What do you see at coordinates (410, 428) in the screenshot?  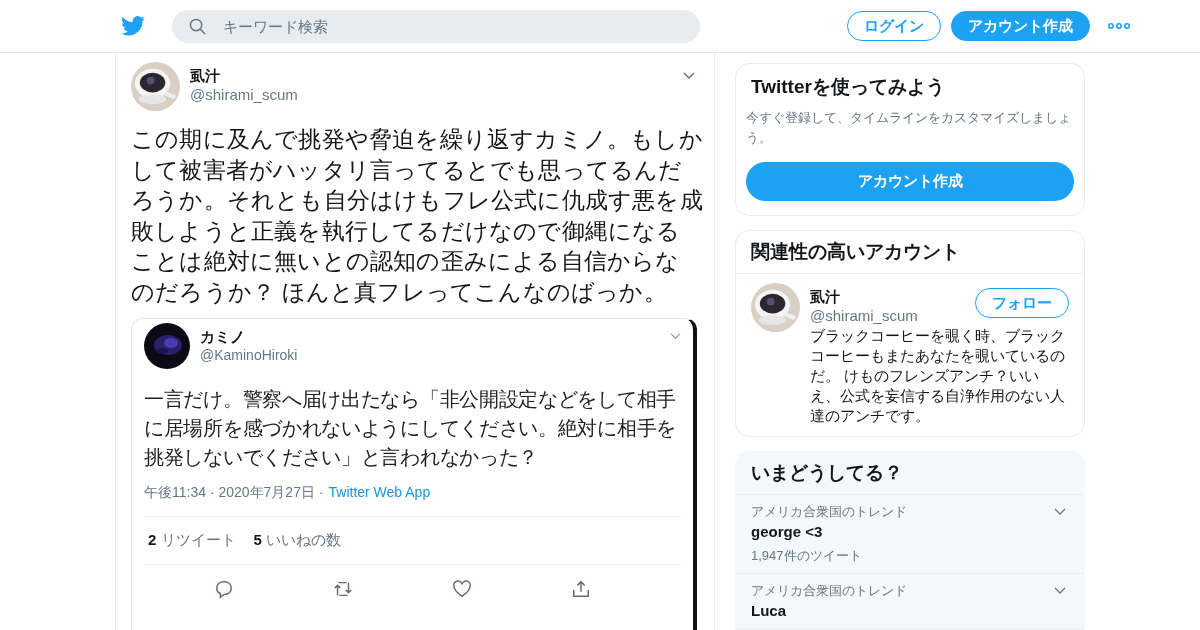 I see `quoted-tweet-text: 一言だけ。警察へ届け出たなら「非公開設定などをして相手に居場所を感づかれないようにしてください。絶対に相手を挑発しないでください」と言われなかった？` at bounding box center [410, 428].